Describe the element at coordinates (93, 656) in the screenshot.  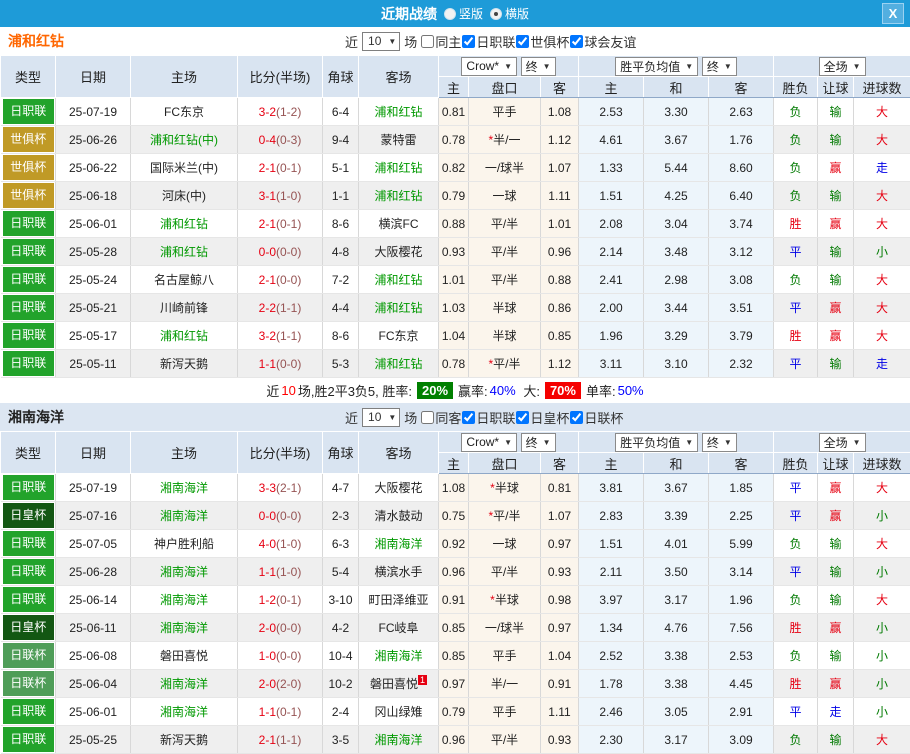
I see `match-date: 25-06-08` at that location.